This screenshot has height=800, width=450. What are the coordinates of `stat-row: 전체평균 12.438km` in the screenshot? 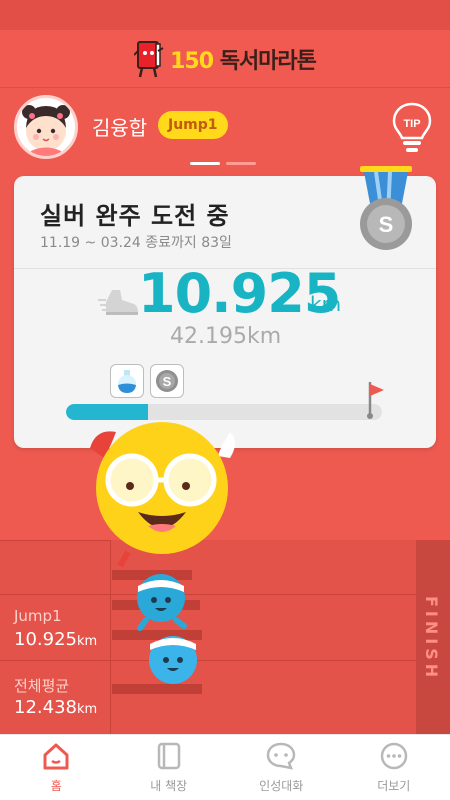 It's located at (55, 697).